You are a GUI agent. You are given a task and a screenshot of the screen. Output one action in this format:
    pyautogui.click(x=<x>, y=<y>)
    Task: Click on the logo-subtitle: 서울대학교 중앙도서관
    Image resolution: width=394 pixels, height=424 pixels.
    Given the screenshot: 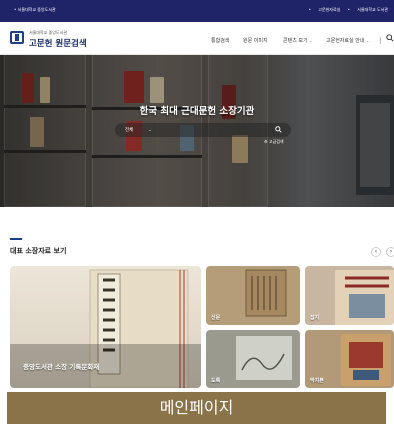 What is the action you would take?
    pyautogui.click(x=48, y=32)
    